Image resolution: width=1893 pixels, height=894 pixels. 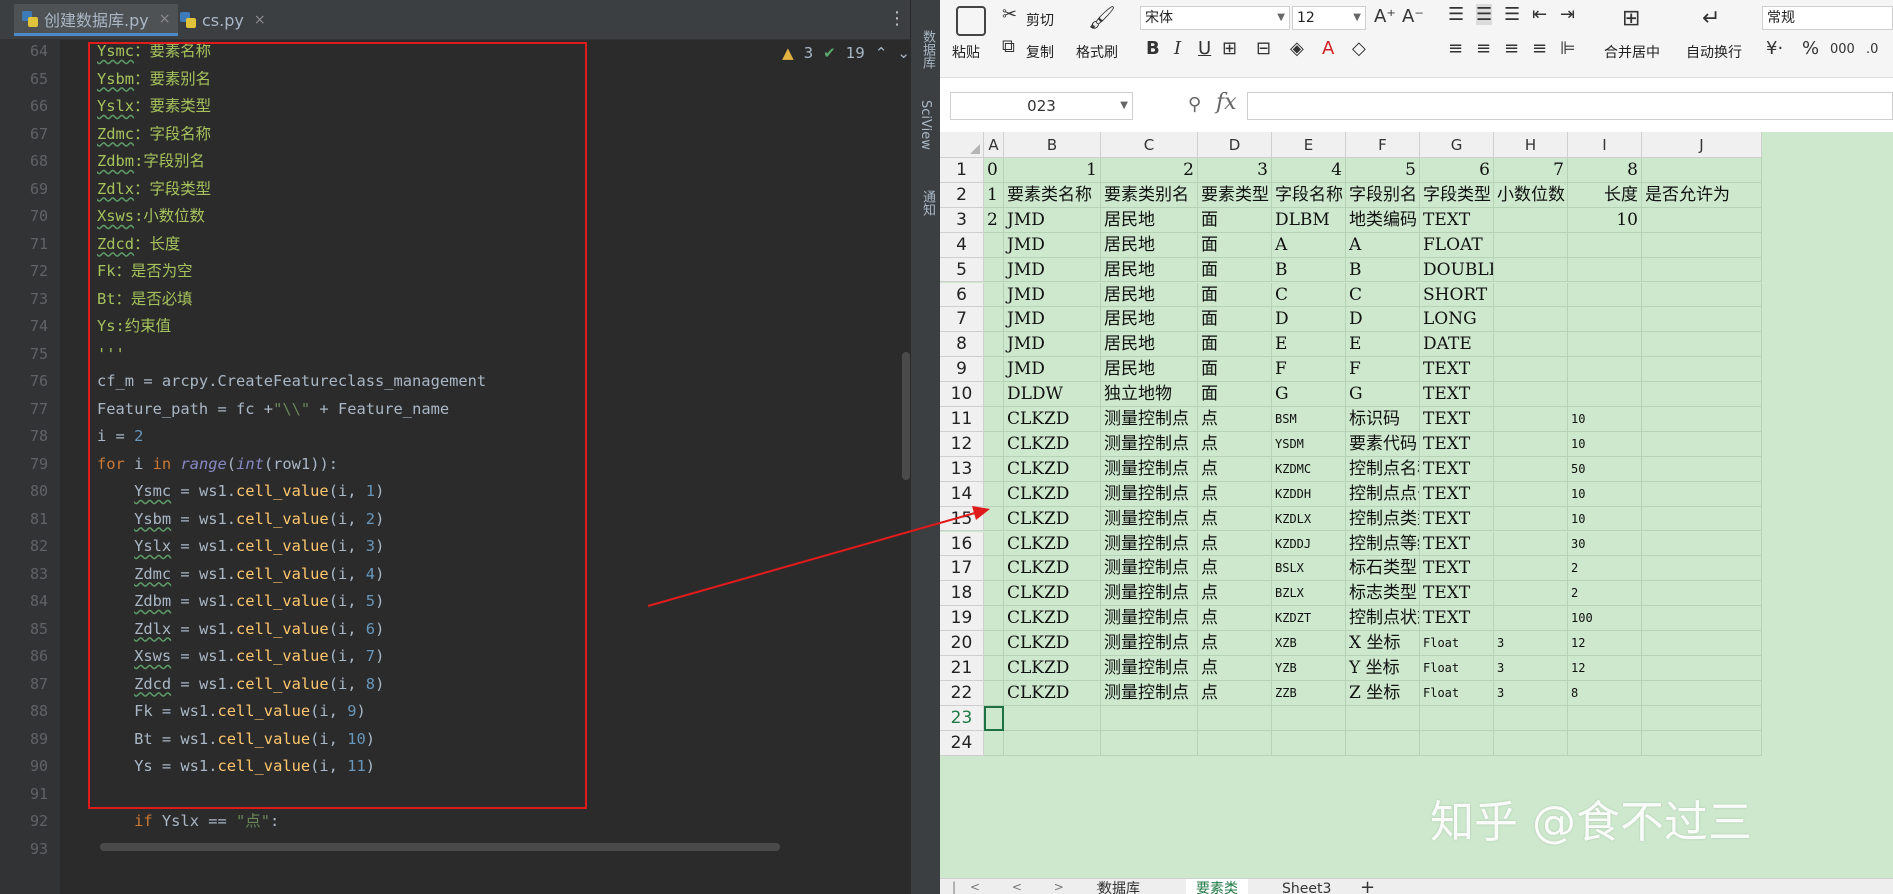 What do you see at coordinates (1309, 594) in the screenshot?
I see `cell: BZLX` at bounding box center [1309, 594].